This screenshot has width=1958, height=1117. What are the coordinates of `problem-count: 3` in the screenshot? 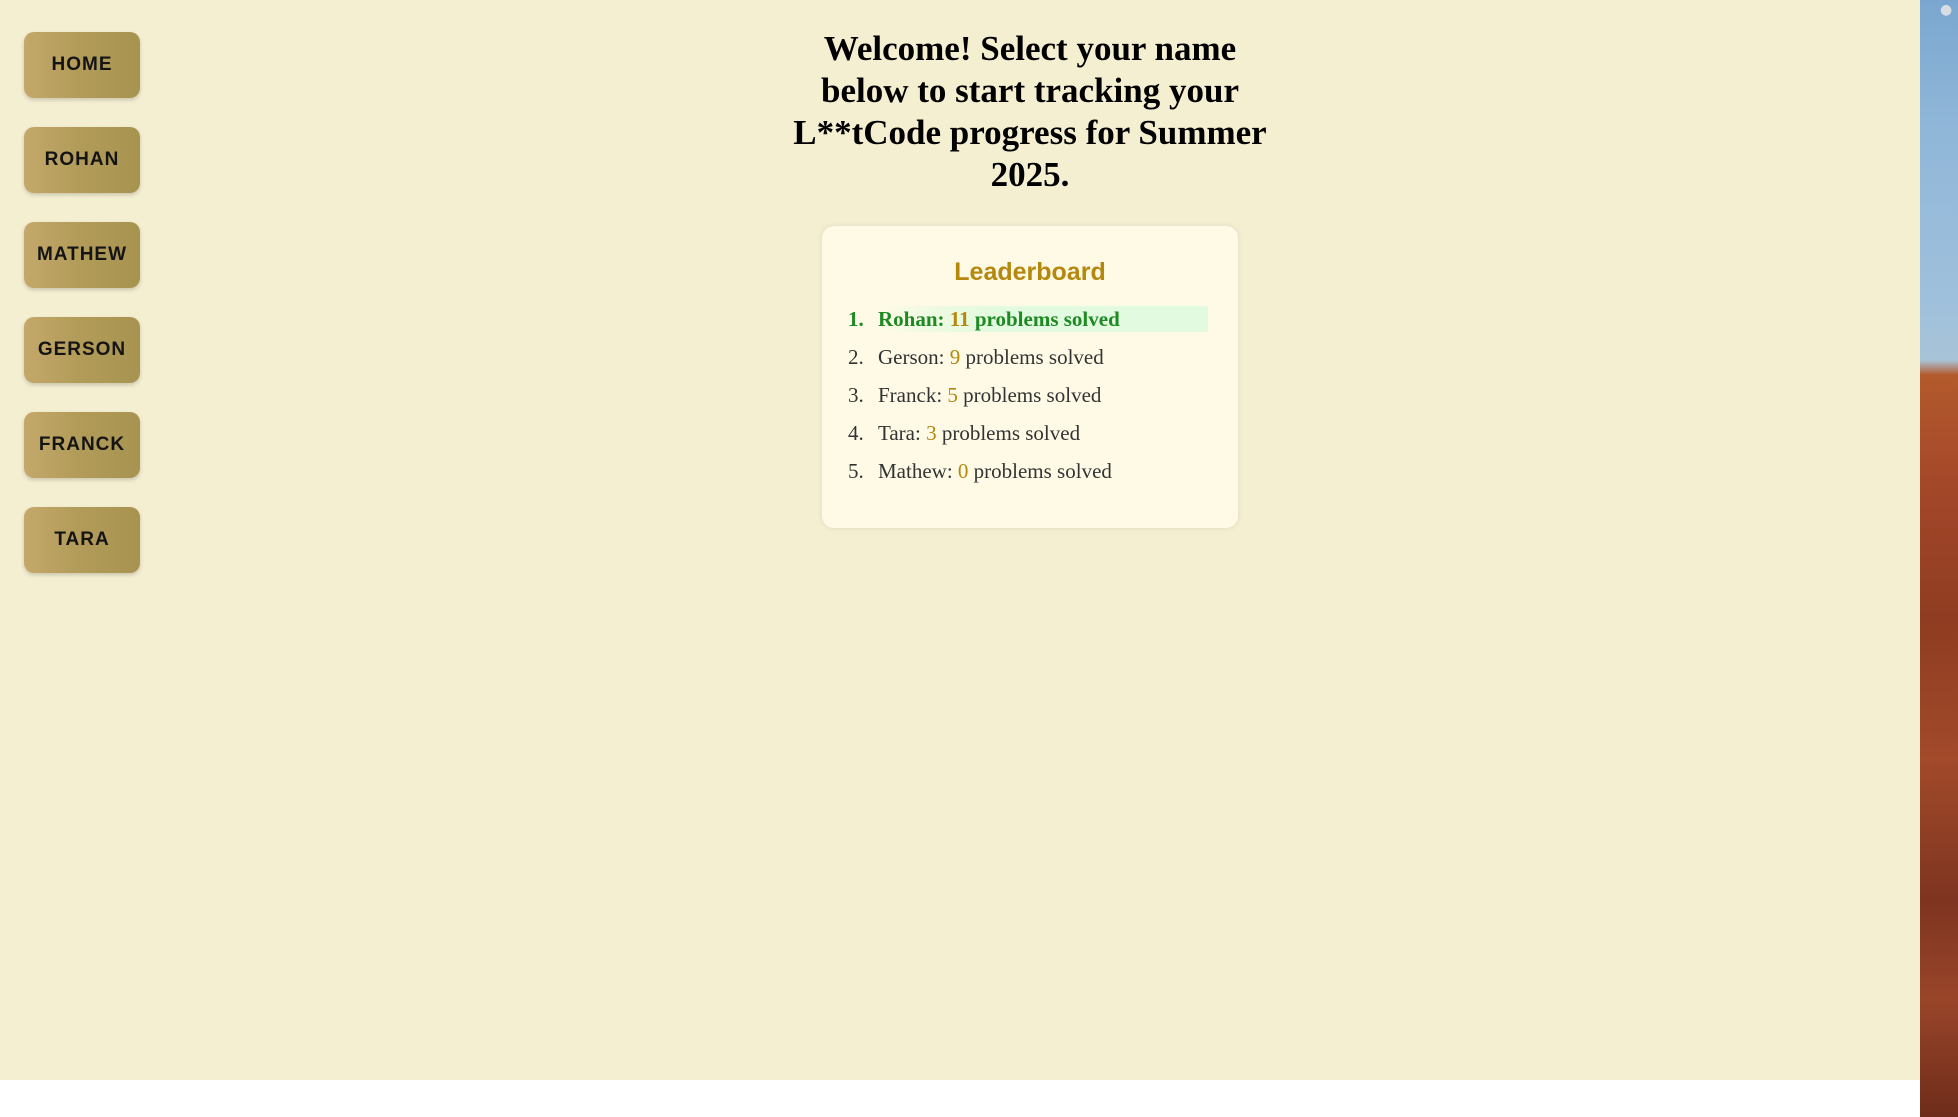 It's located at (931, 433).